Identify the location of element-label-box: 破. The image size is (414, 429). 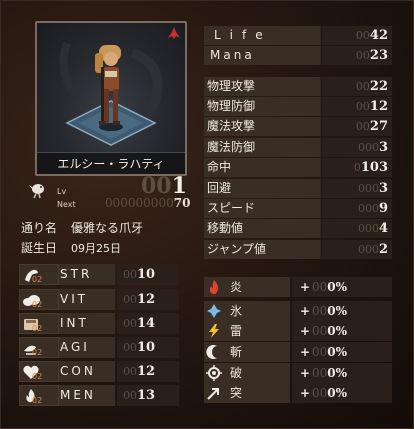
(247, 373).